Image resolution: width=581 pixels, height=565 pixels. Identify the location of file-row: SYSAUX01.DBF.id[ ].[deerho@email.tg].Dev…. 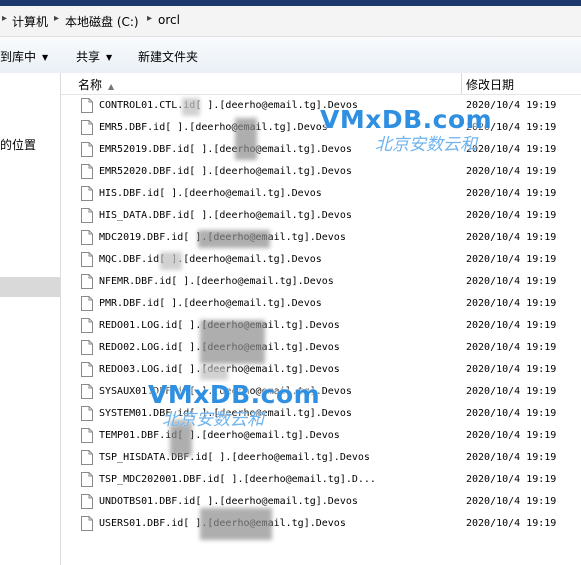
(321, 392).